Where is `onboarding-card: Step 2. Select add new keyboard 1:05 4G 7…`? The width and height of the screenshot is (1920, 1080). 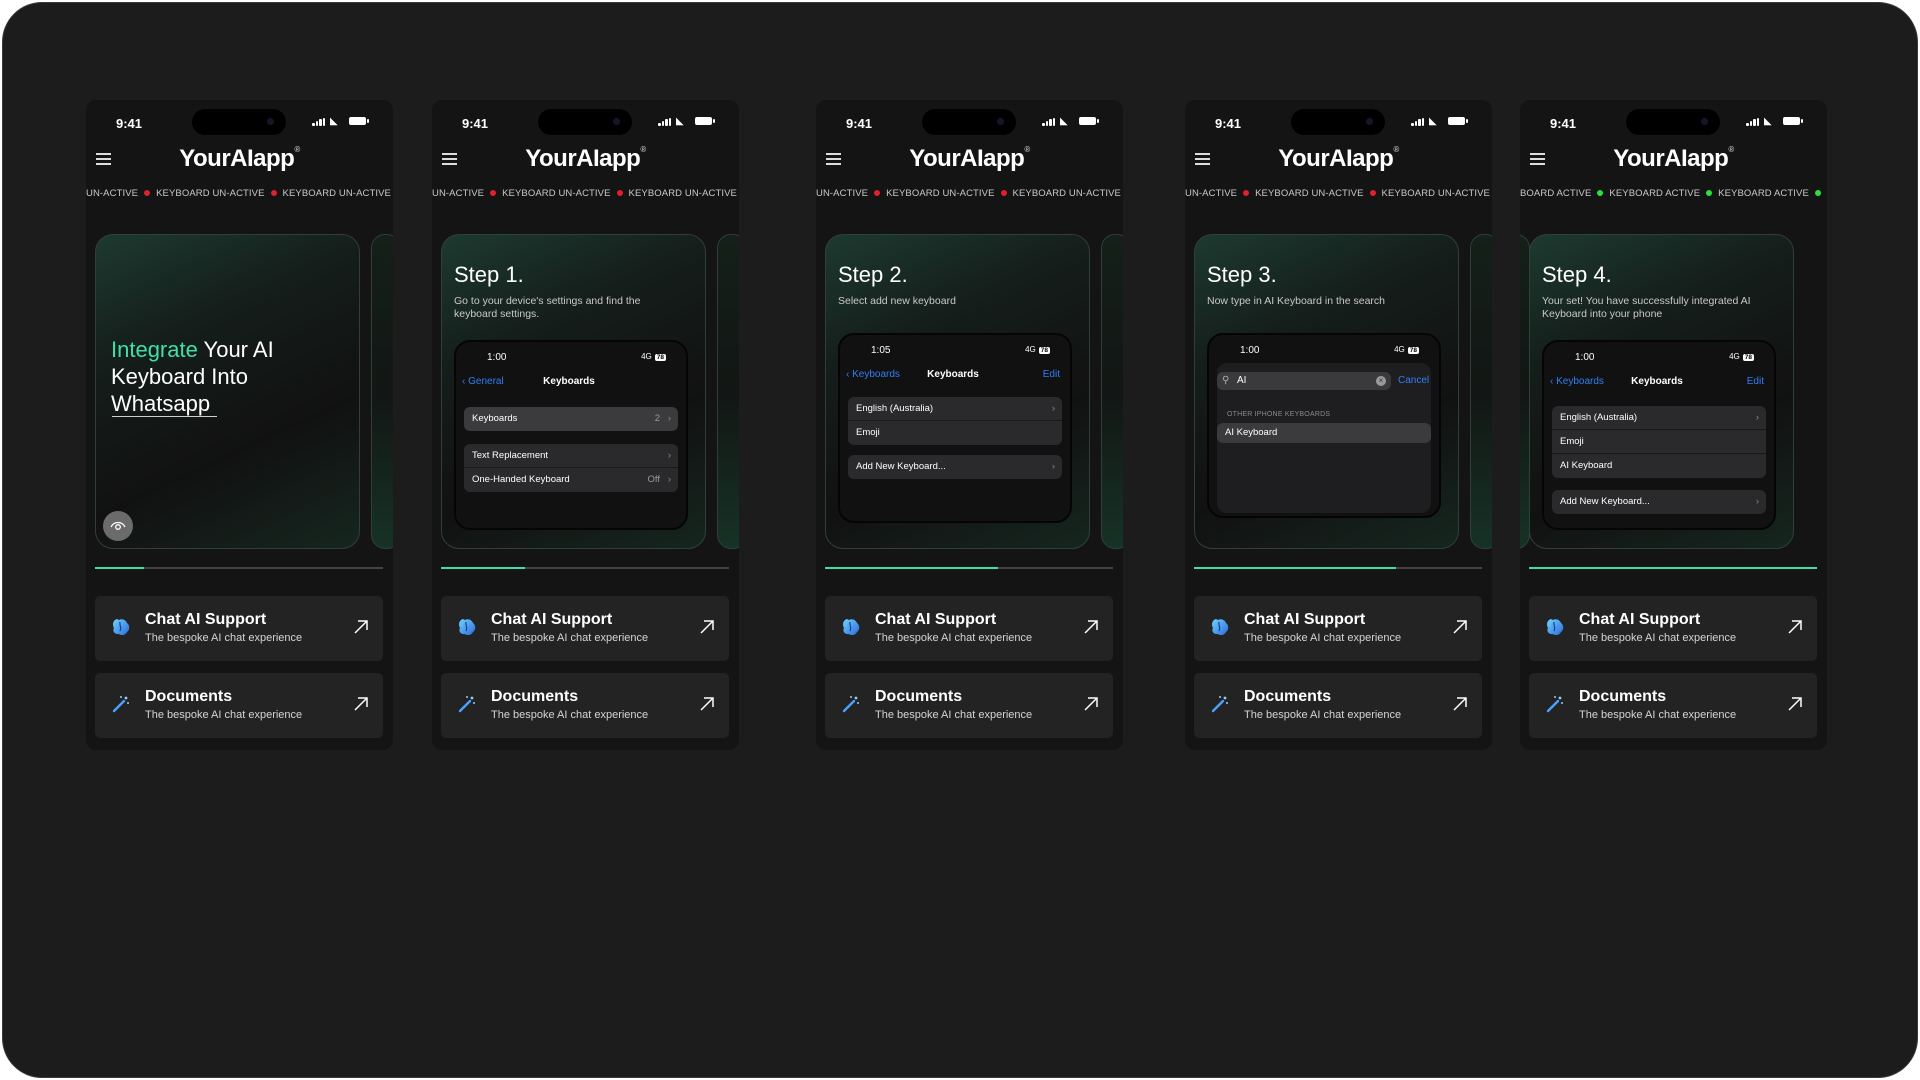 onboarding-card: Step 2. Select add new keyboard 1:05 4G 7… is located at coordinates (957, 391).